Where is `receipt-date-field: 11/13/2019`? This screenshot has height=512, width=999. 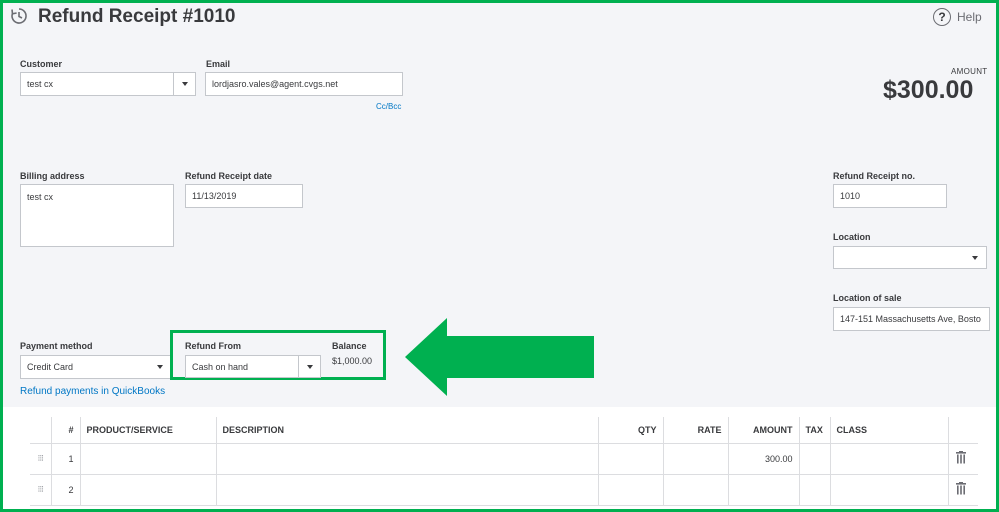 receipt-date-field: 11/13/2019 is located at coordinates (244, 196).